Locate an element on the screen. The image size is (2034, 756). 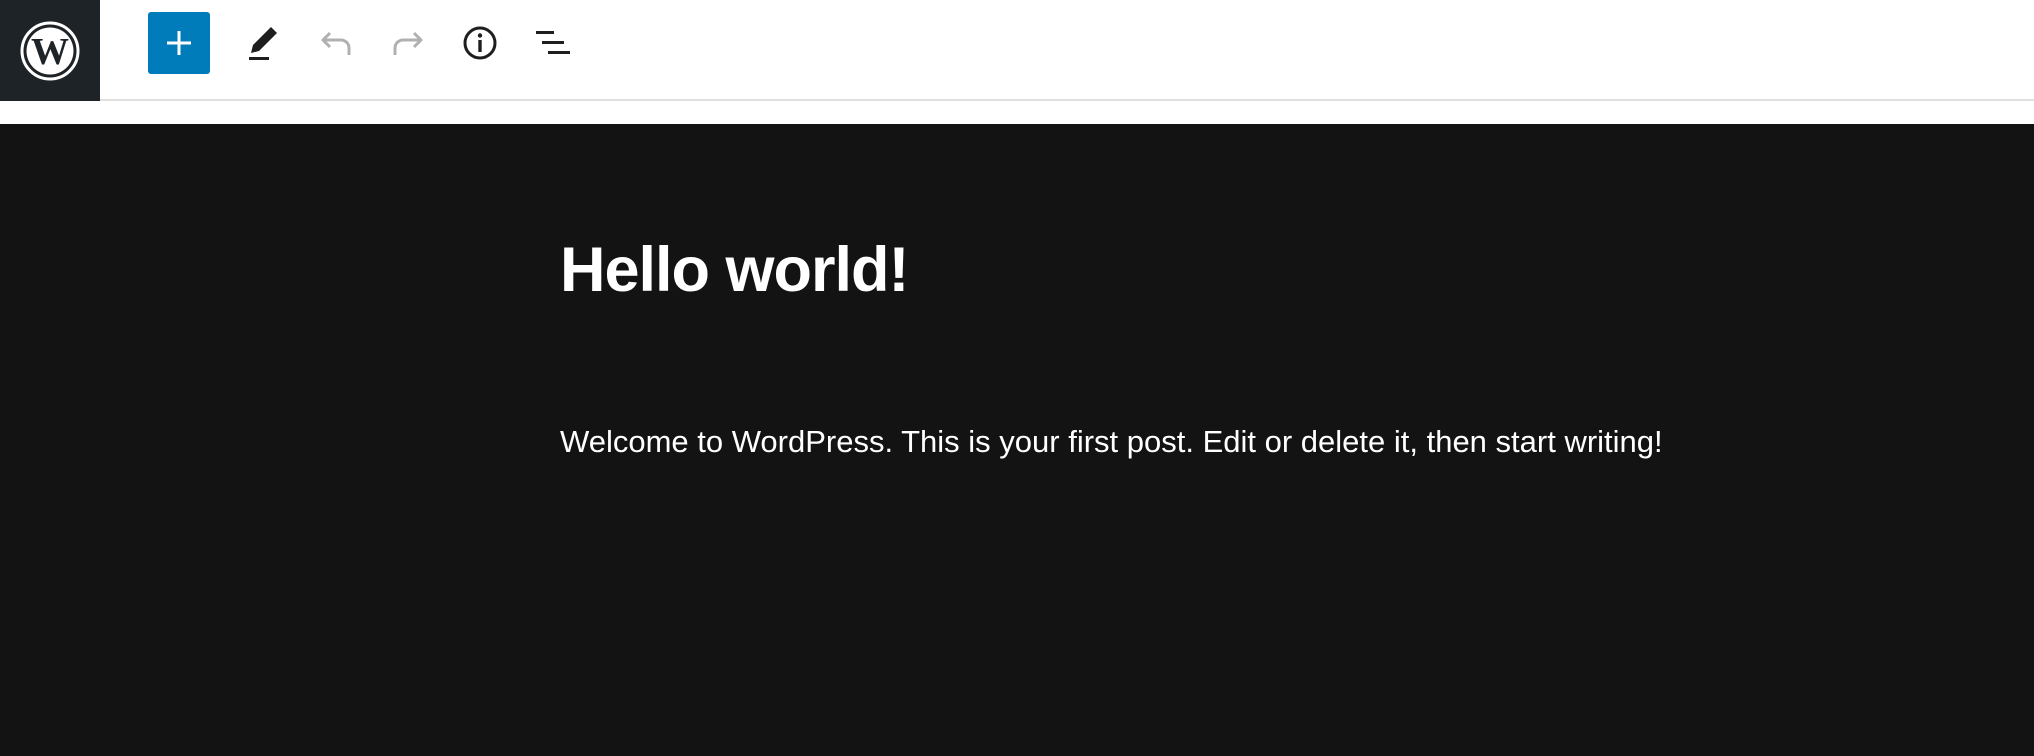
canvas-top-spacer is located at coordinates (1017, 112).